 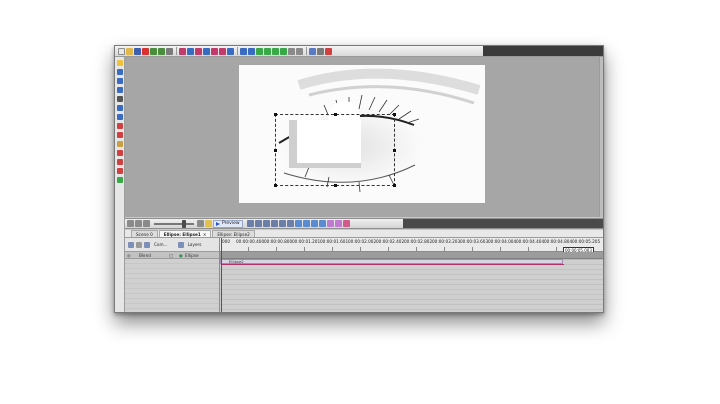 I want to click on toolbar-separator, so click(x=237, y=51).